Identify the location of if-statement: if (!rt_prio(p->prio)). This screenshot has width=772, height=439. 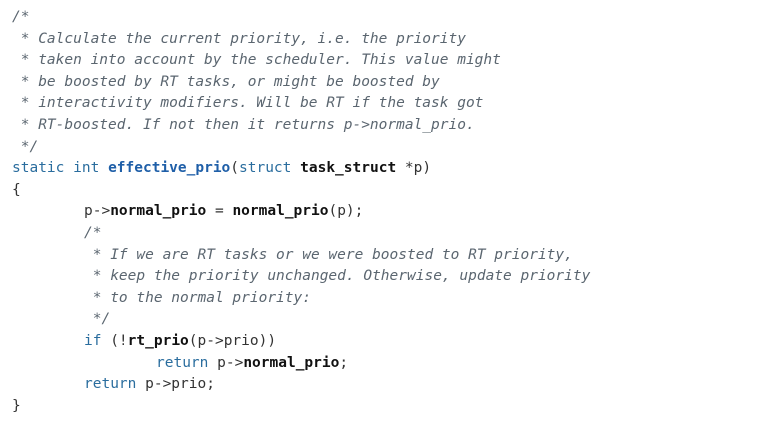
(392, 342).